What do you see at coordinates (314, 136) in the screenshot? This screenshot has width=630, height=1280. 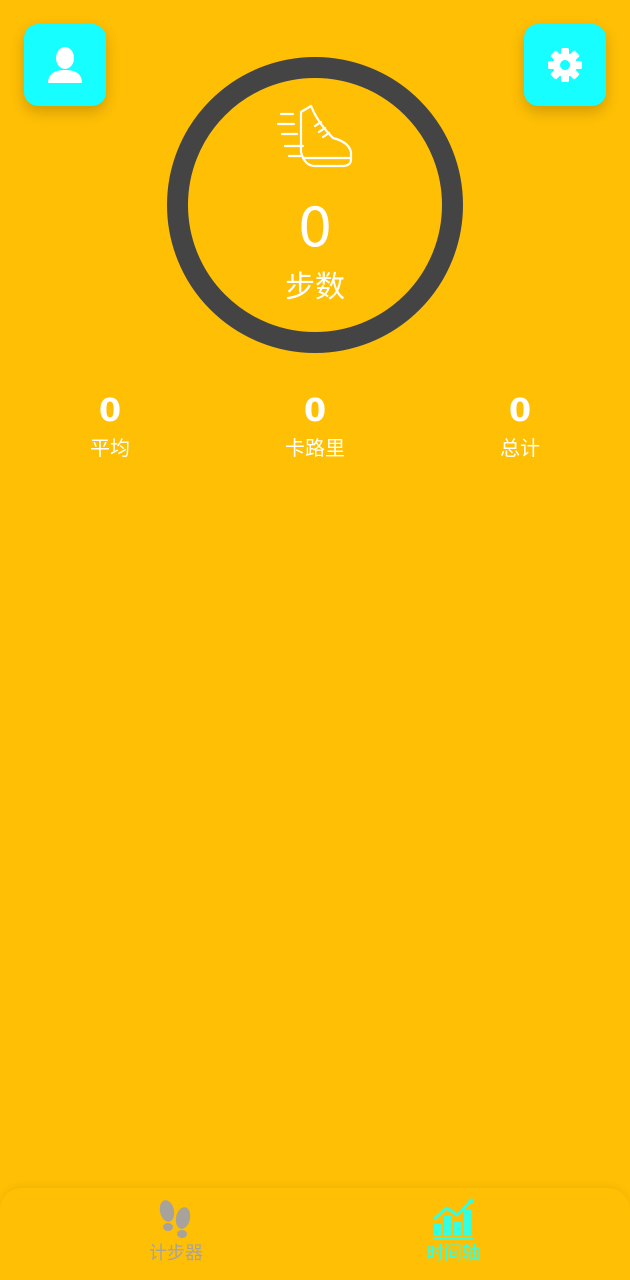 I see `running-shoe-icon` at bounding box center [314, 136].